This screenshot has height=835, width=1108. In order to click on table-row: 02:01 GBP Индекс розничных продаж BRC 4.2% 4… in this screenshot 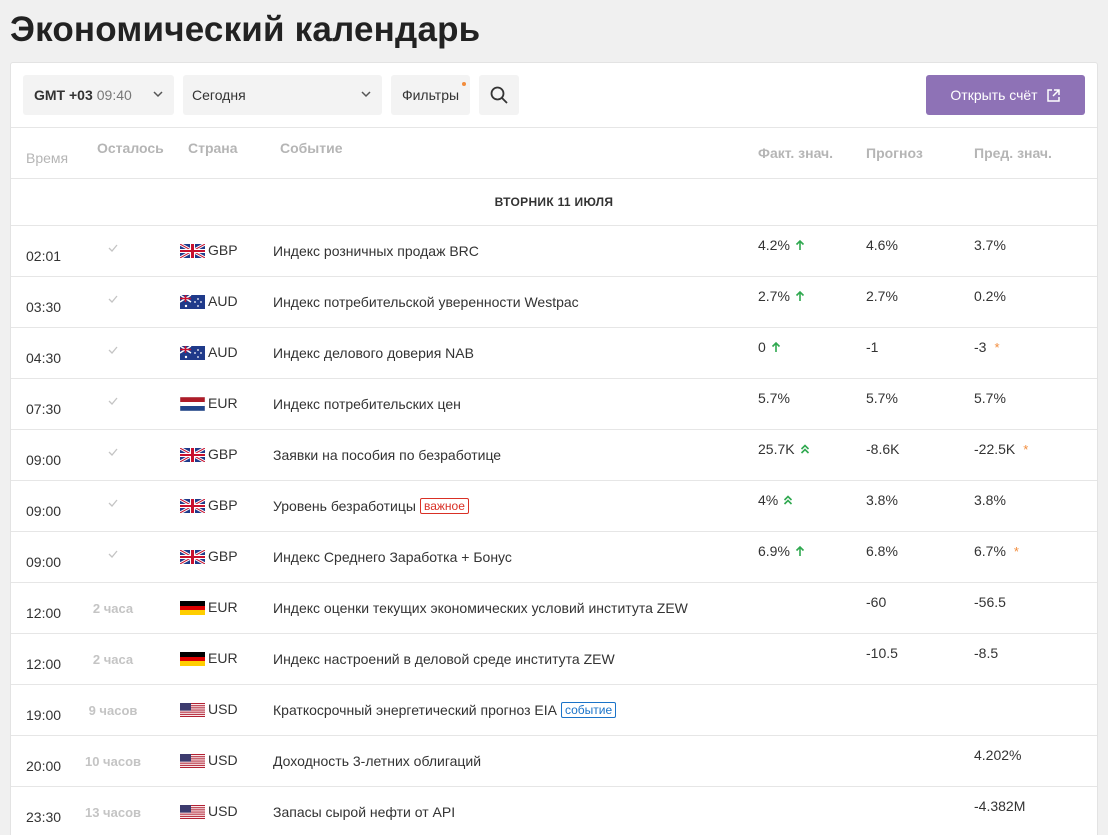, I will do `click(554, 251)`.